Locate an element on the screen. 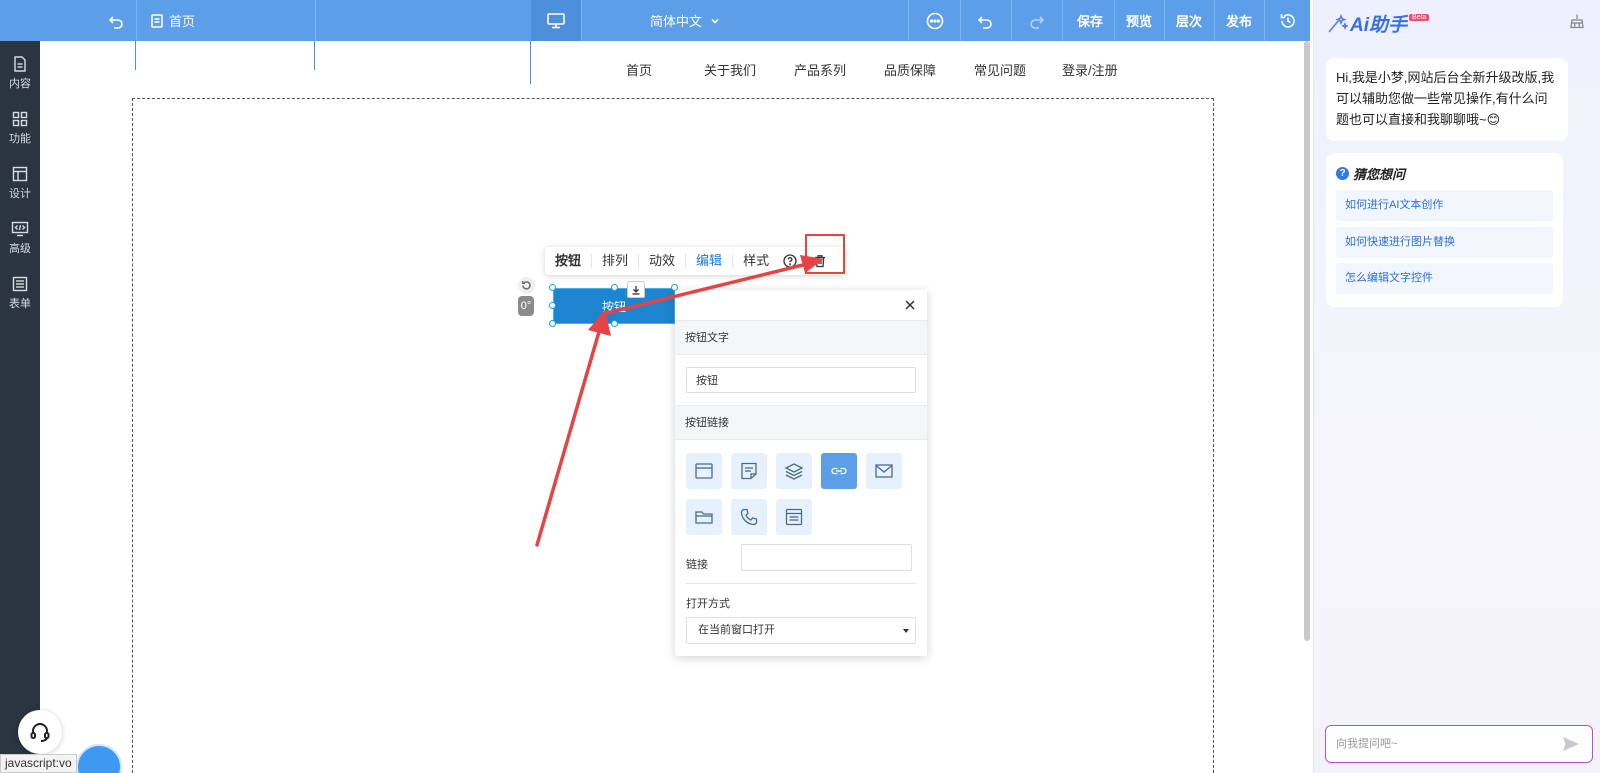 The image size is (1600, 773). site-nav-item: 产品系列 is located at coordinates (820, 69).